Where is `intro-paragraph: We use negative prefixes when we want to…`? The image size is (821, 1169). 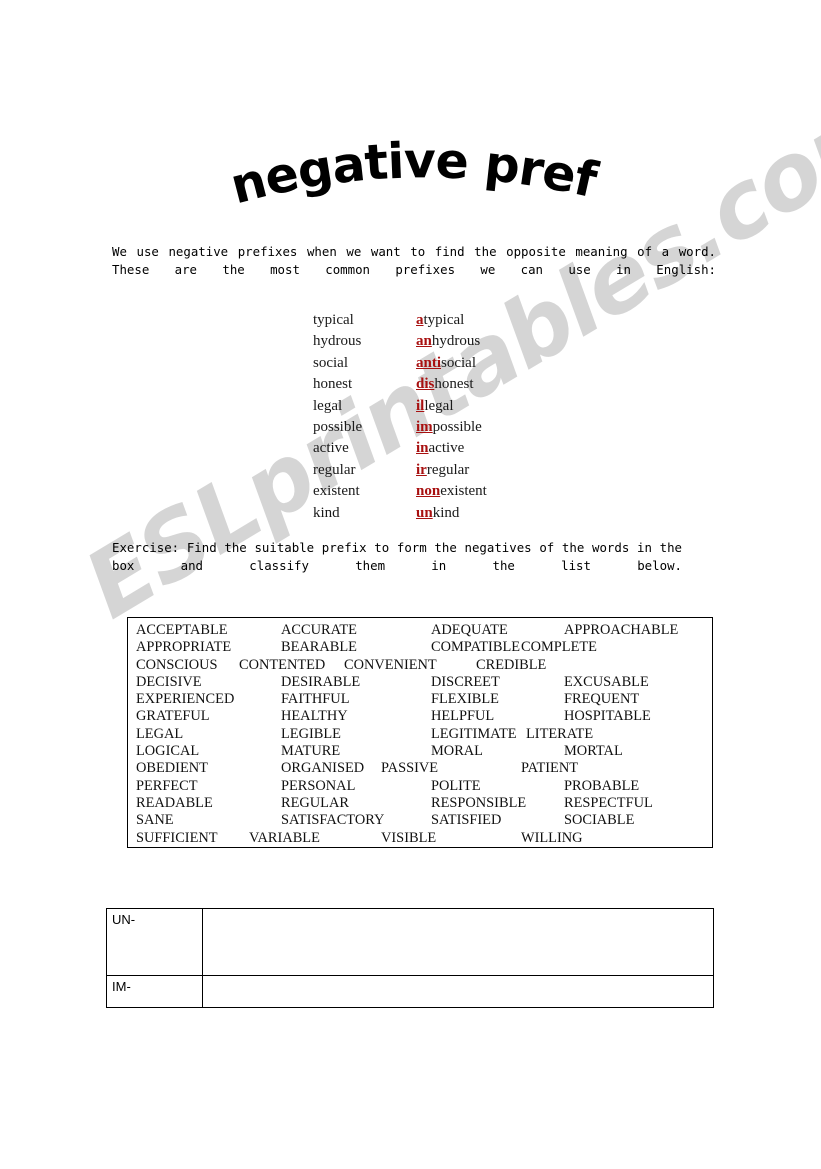
intro-paragraph: We use negative prefixes when we want to… is located at coordinates (414, 261).